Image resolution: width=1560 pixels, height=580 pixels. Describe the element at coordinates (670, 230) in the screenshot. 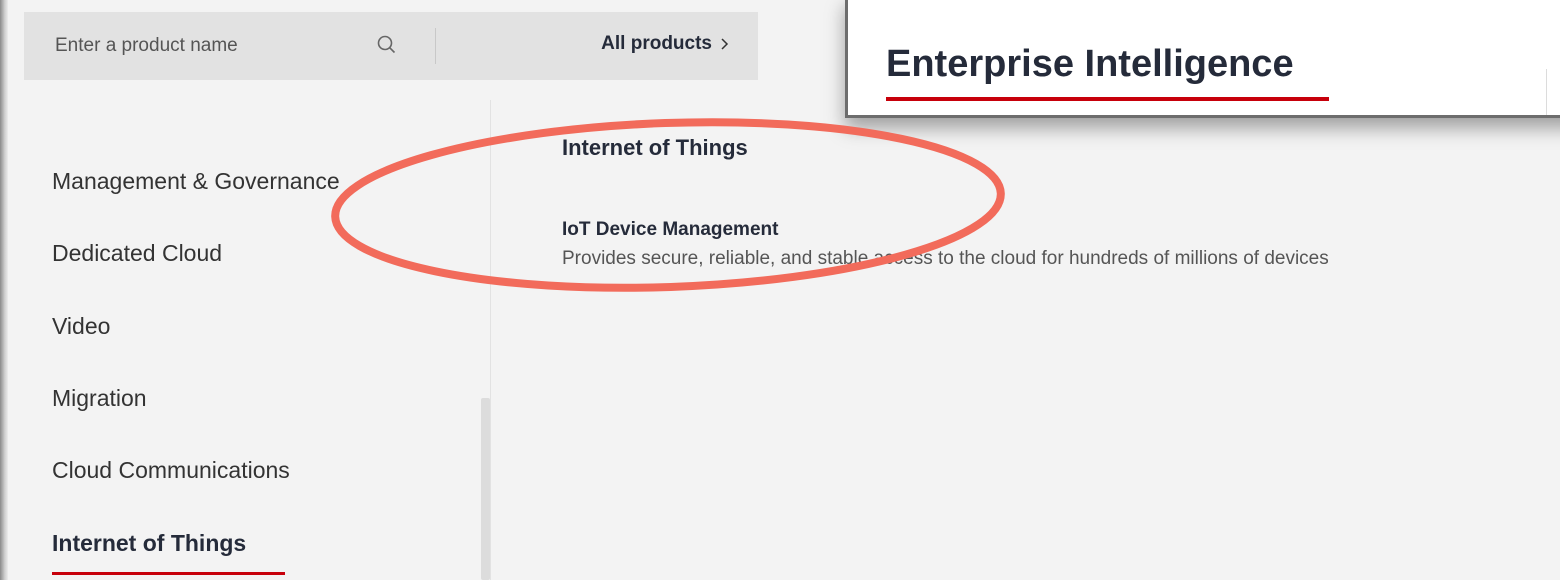

I see `product-link-iot-device-management: IoT Device Management` at that location.